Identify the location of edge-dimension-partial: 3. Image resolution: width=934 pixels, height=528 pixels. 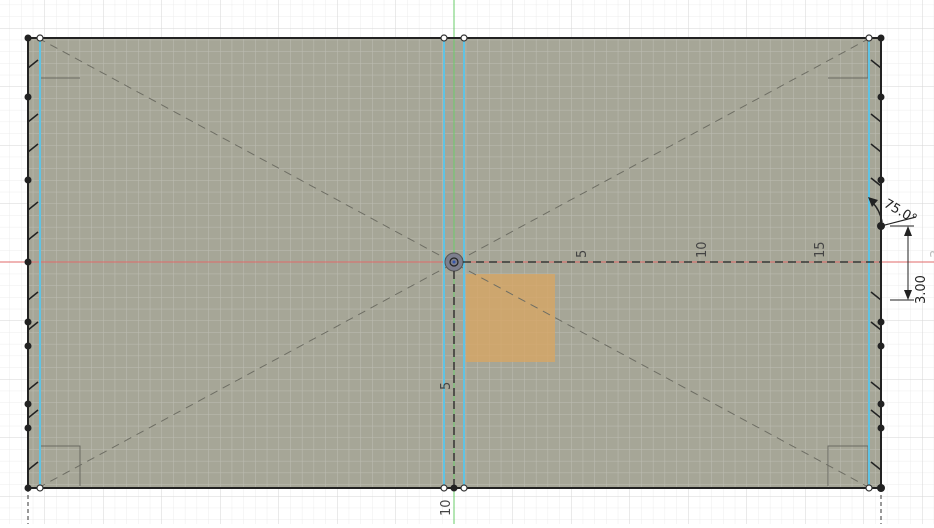
(931, 254).